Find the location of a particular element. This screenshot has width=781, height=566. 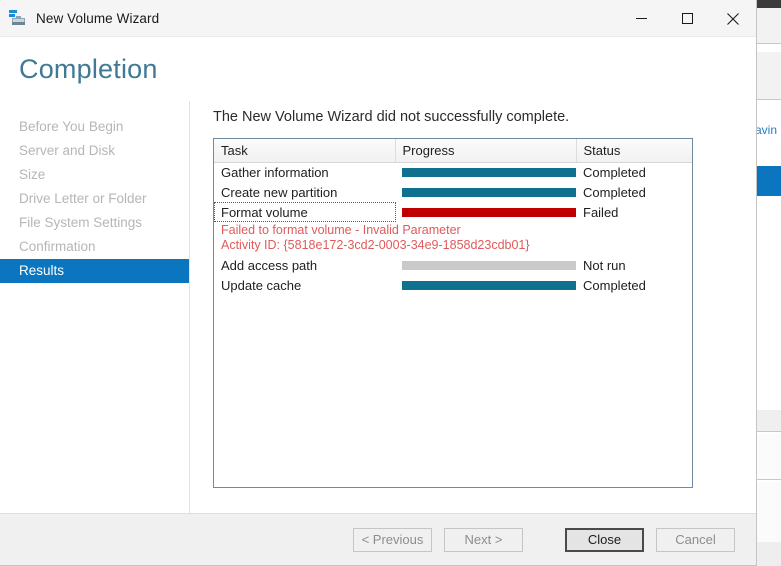

window-title: New Volume Wizard is located at coordinates (98, 18).